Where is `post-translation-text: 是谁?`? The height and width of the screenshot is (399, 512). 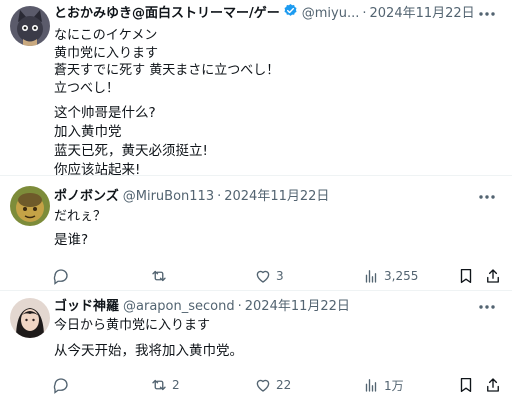
post-translation-text: 是谁? is located at coordinates (71, 240).